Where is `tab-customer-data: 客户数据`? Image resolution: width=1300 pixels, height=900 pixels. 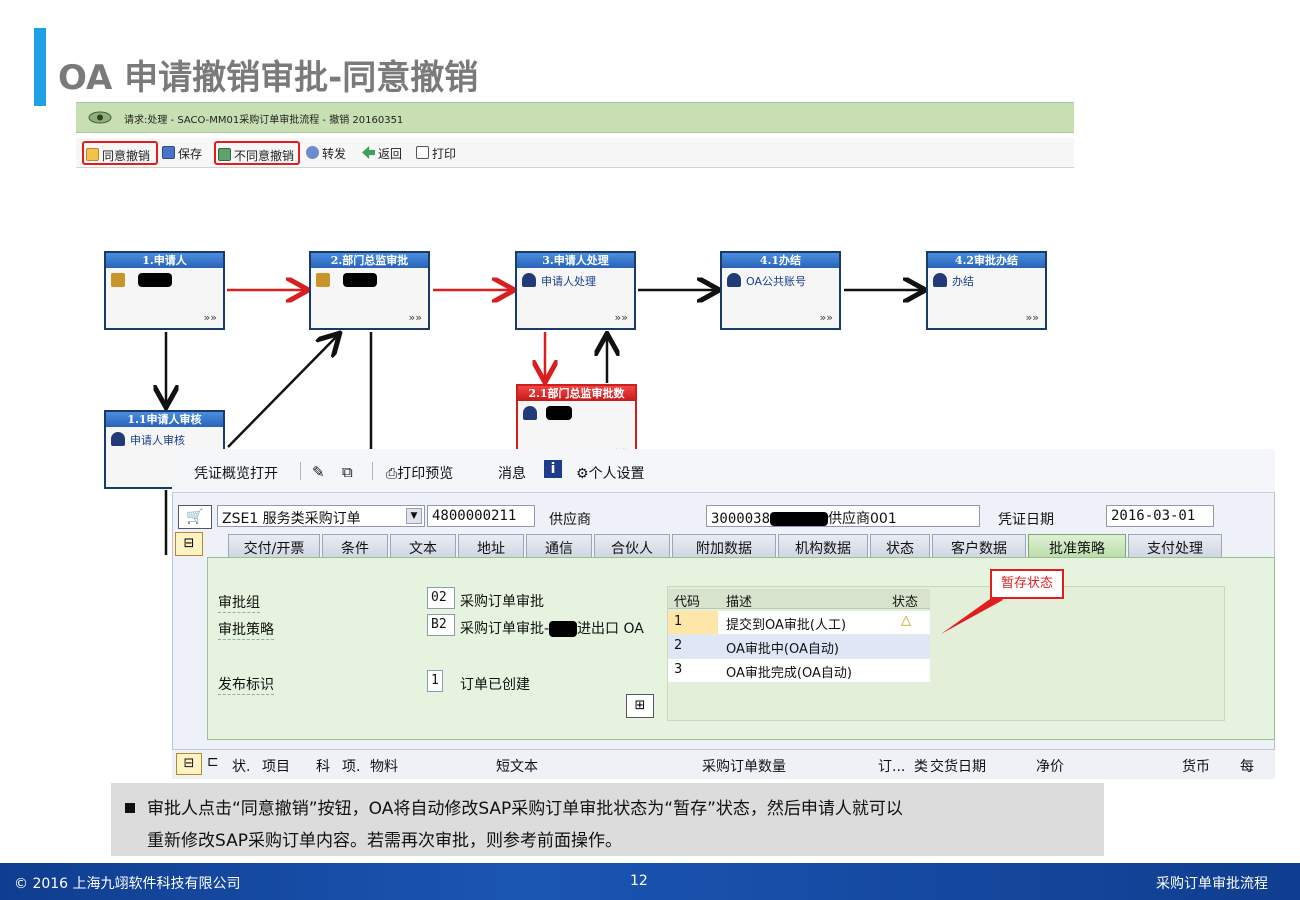
tab-customer-data: 客户数据 is located at coordinates (979, 546).